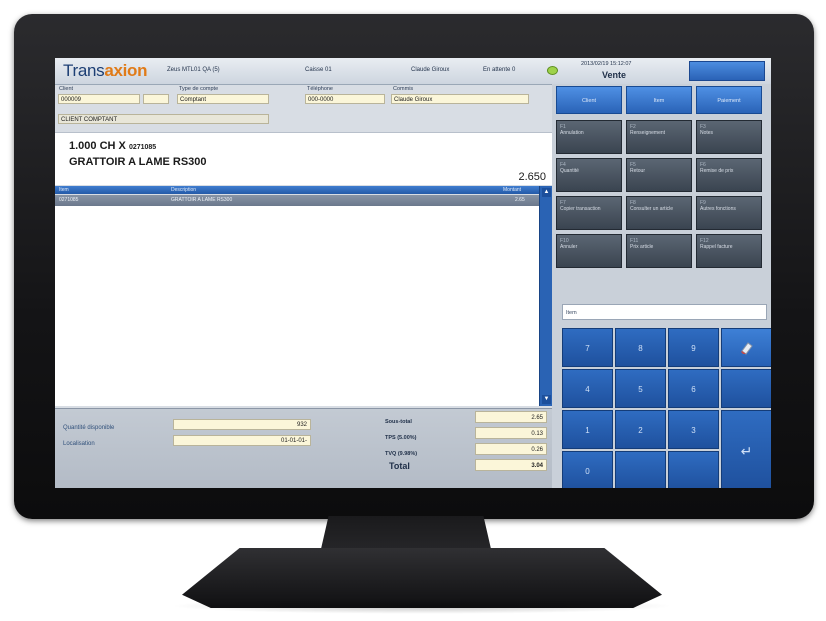 This screenshot has width=826, height=621. I want to click on f10-void-button: F10 Annuler, so click(589, 251).